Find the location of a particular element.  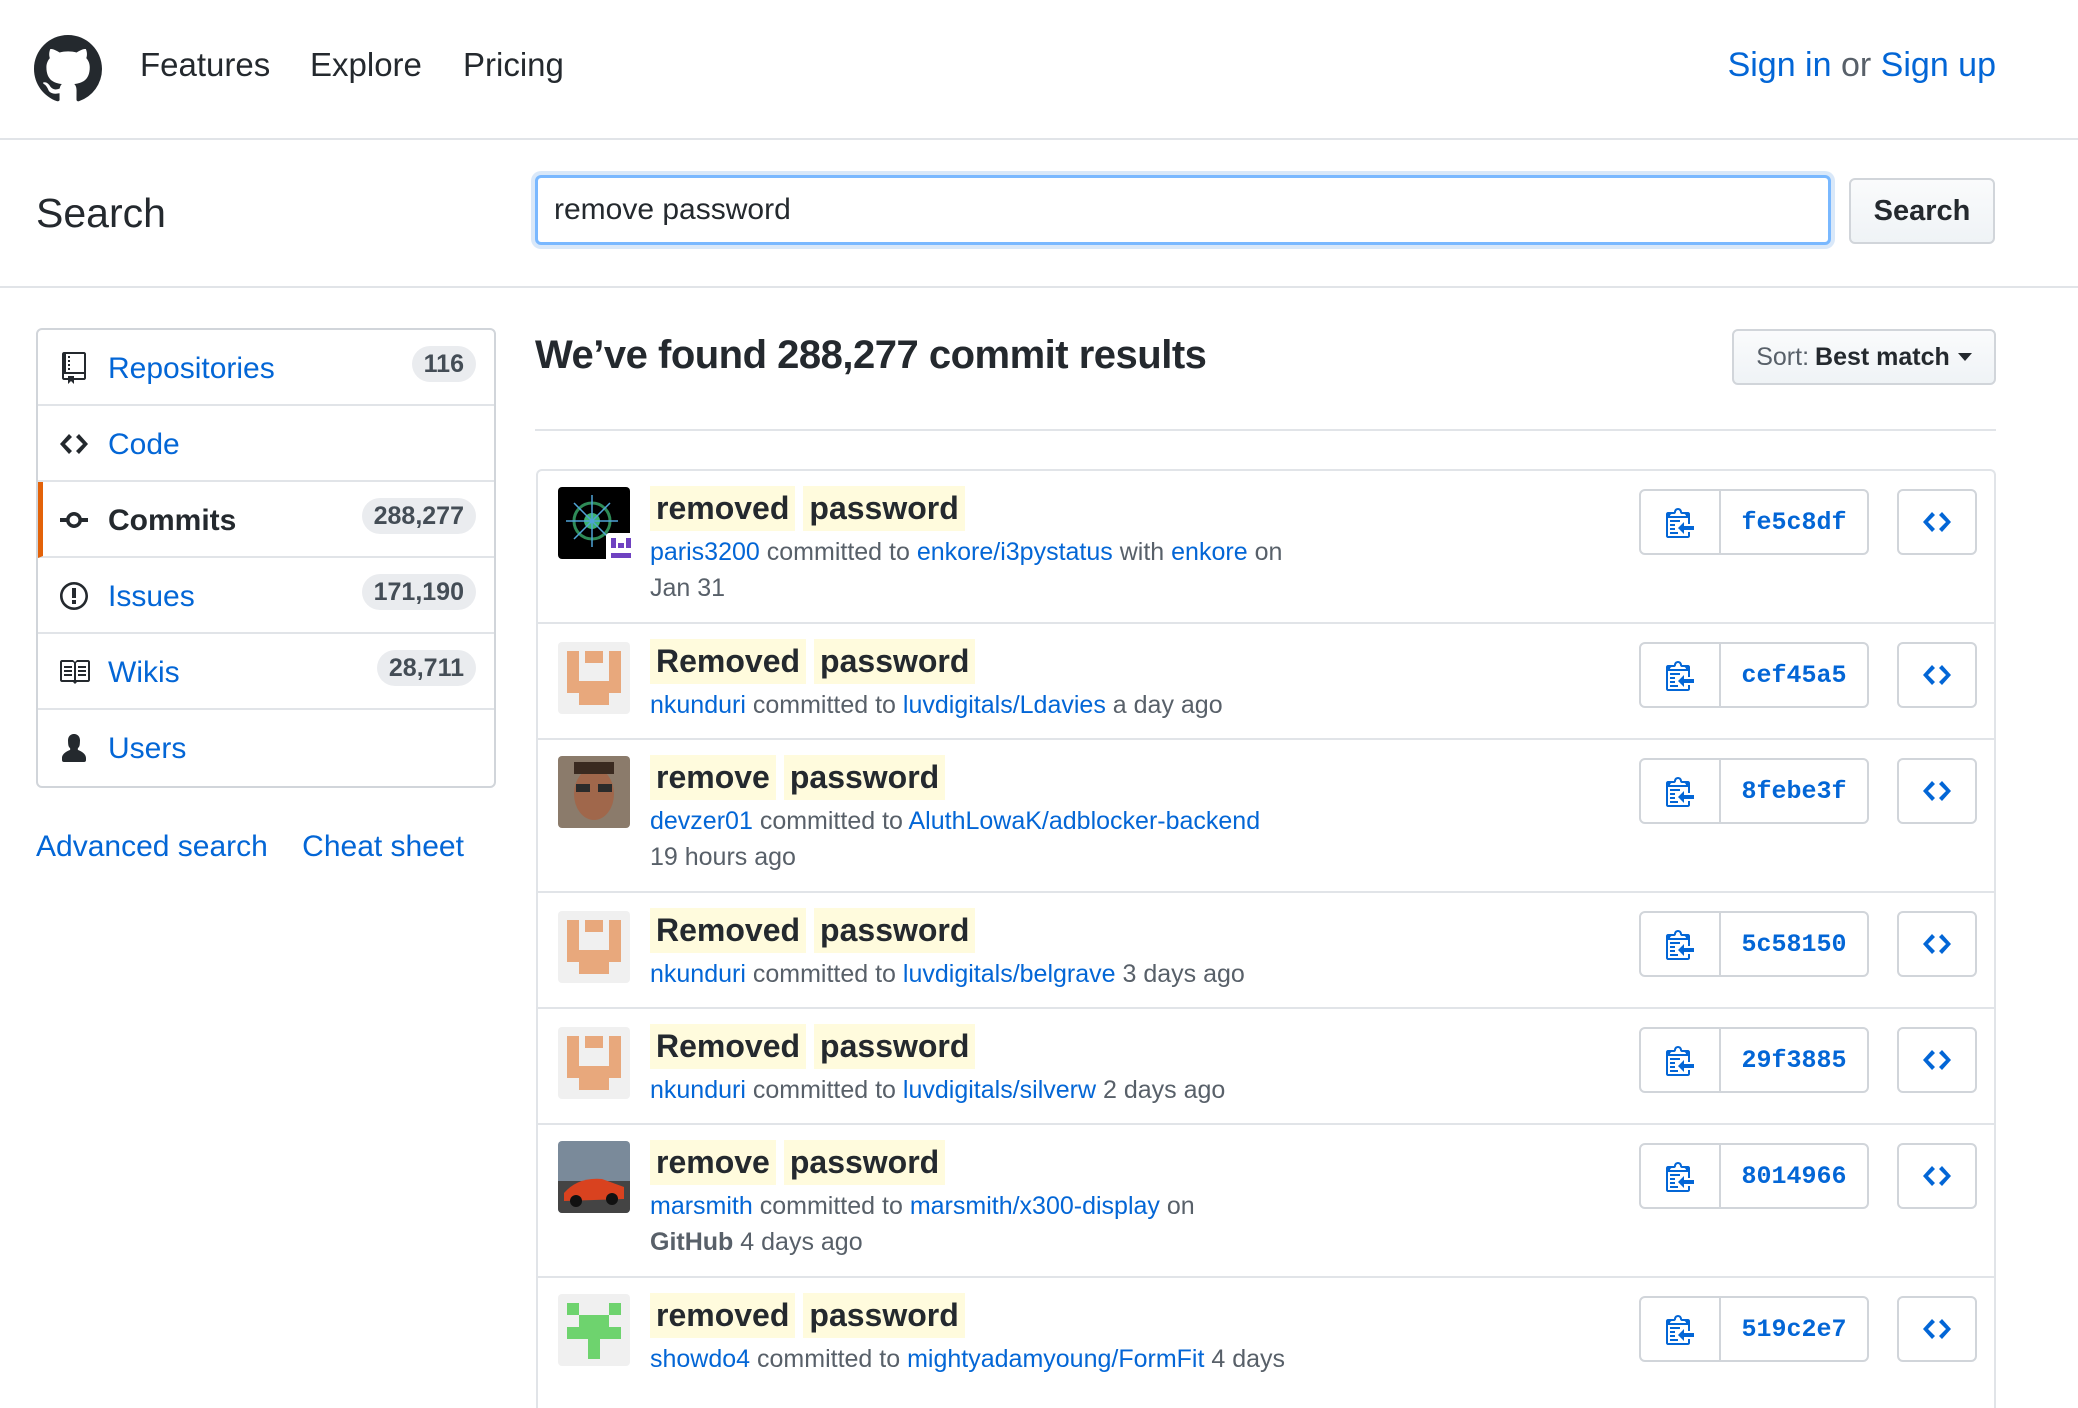

nav-explore-link: Explore is located at coordinates (366, 65).